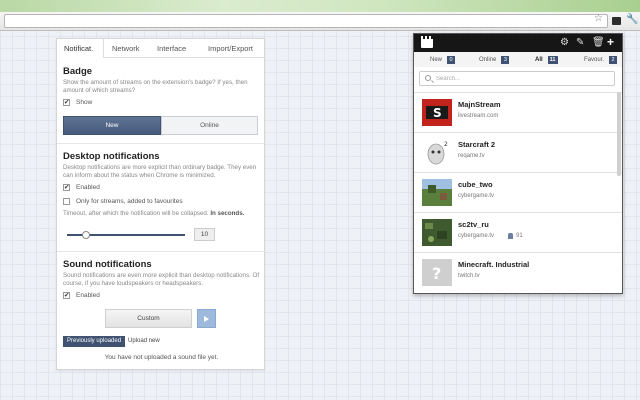  What do you see at coordinates (546, 60) in the screenshot?
I see `filter-all: All 11` at bounding box center [546, 60].